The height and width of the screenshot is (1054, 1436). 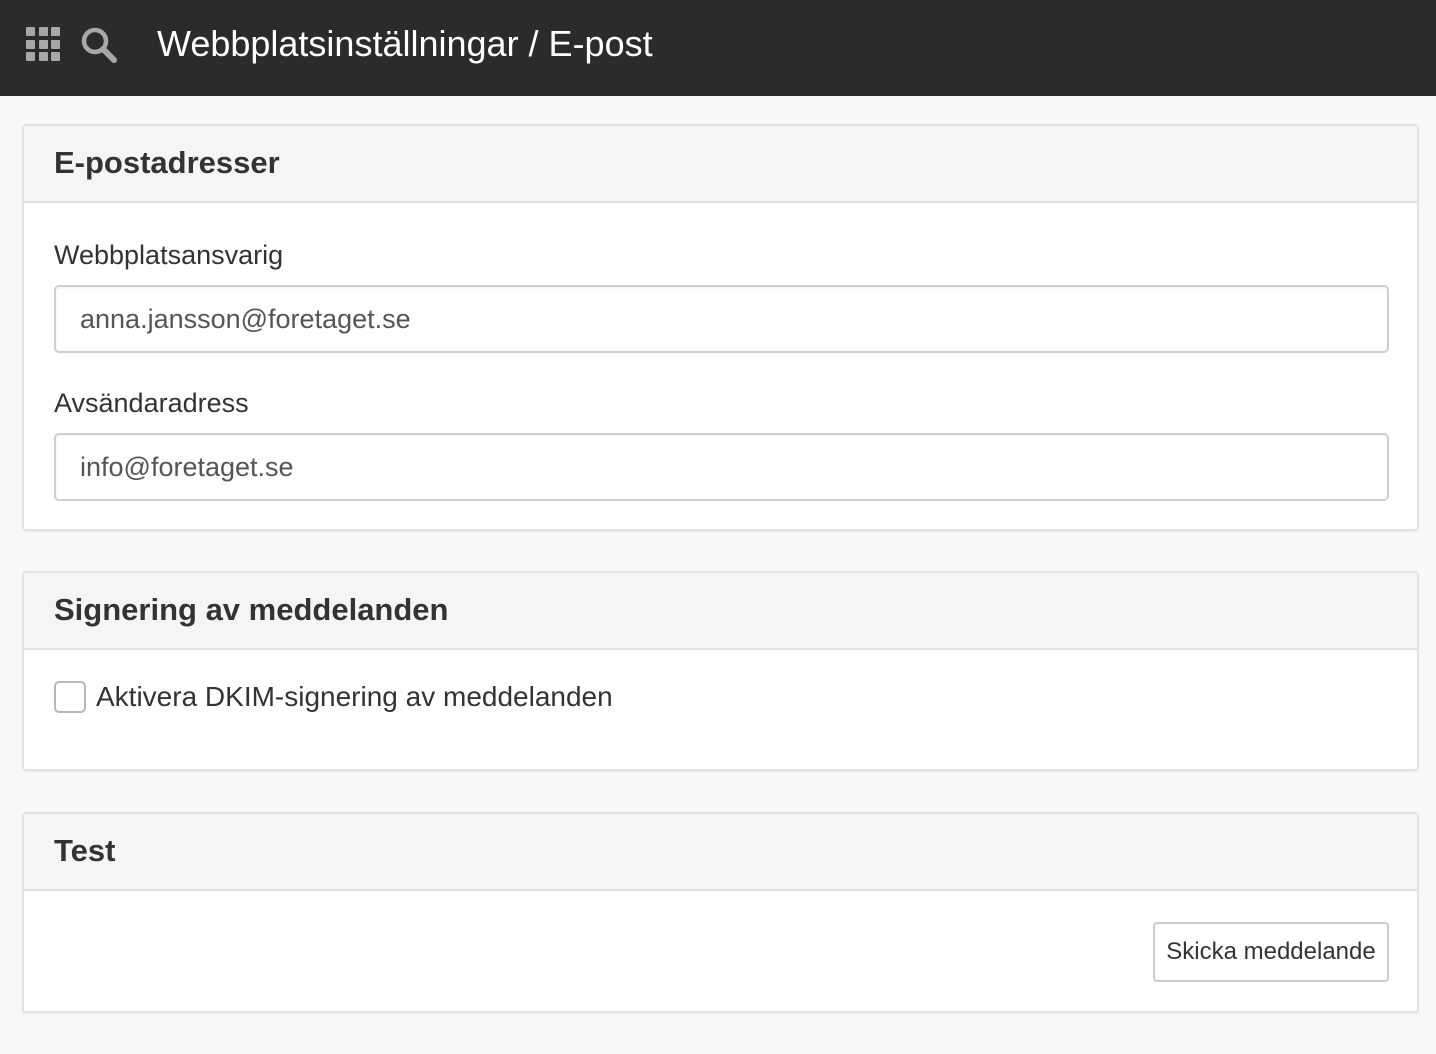 What do you see at coordinates (85, 850) in the screenshot?
I see `test-heading: Test` at bounding box center [85, 850].